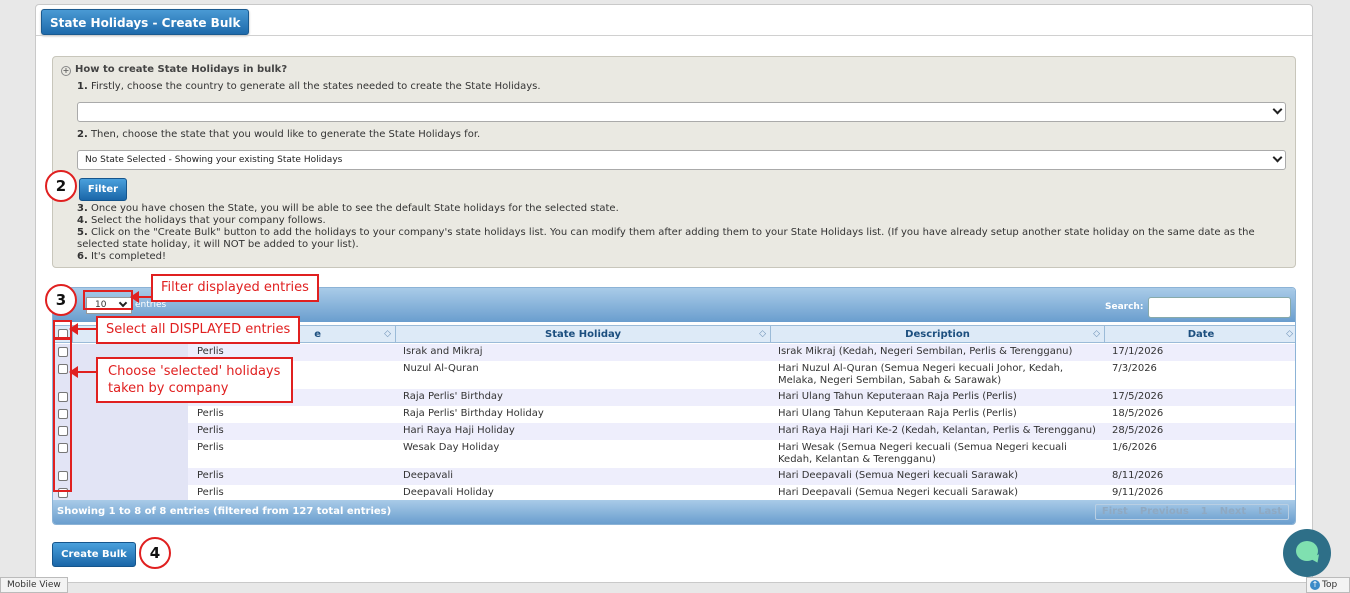  I want to click on cell-holiday: Raja Perlis' Birthday Holiday, so click(473, 413).